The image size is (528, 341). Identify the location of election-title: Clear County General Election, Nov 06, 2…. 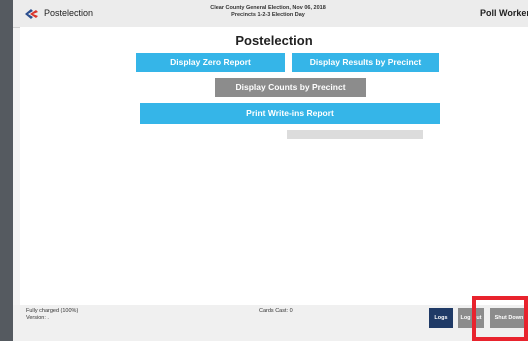
(268, 8).